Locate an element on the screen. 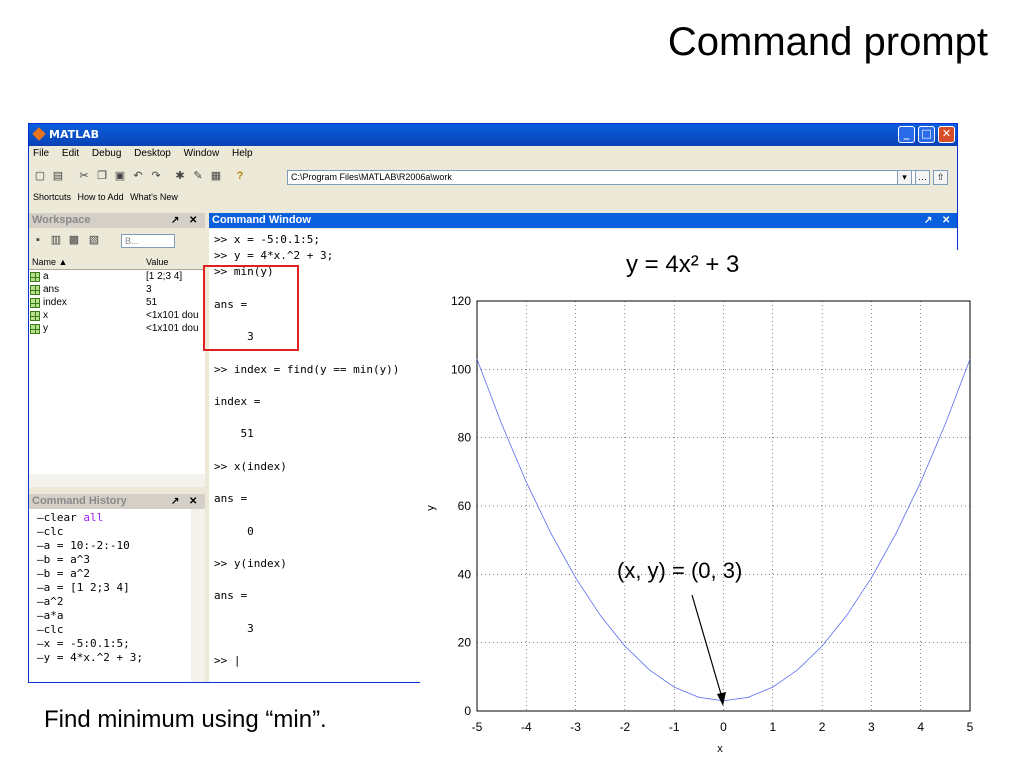 The height and width of the screenshot is (768, 1024). shortcuts-bar: Shortcuts How to Add What's New is located at coordinates (103, 200).